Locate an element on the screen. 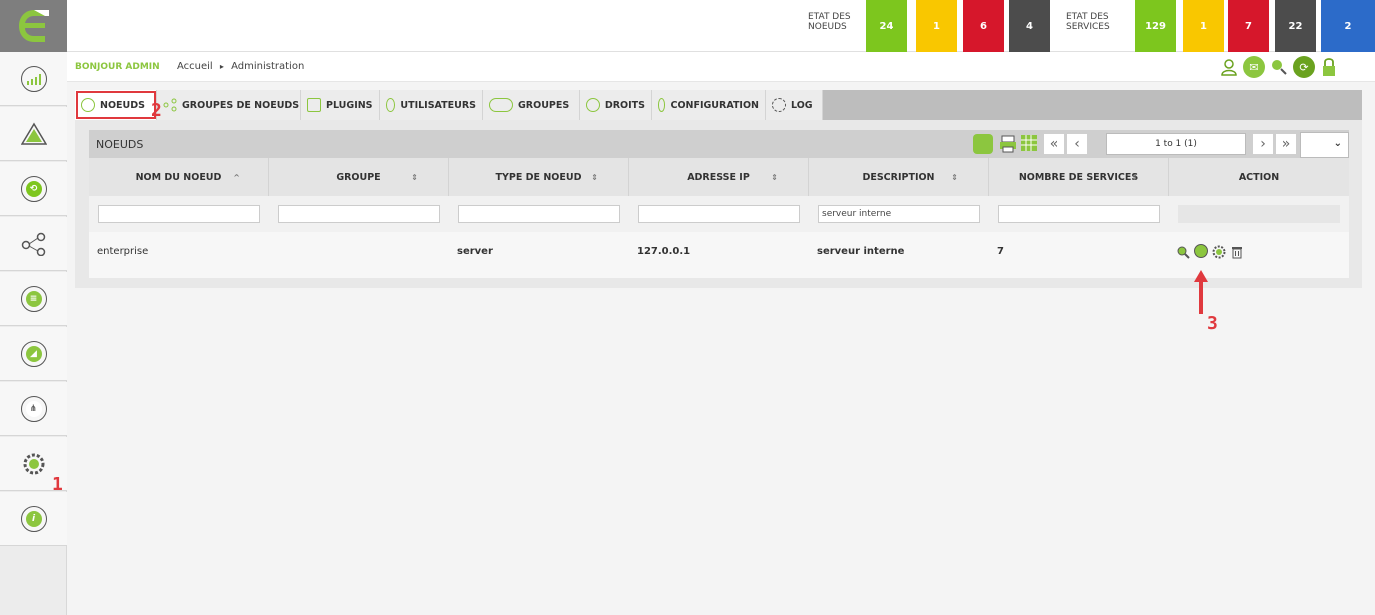 The height and width of the screenshot is (615, 1375). node-settings-icon is located at coordinates (1219, 251).